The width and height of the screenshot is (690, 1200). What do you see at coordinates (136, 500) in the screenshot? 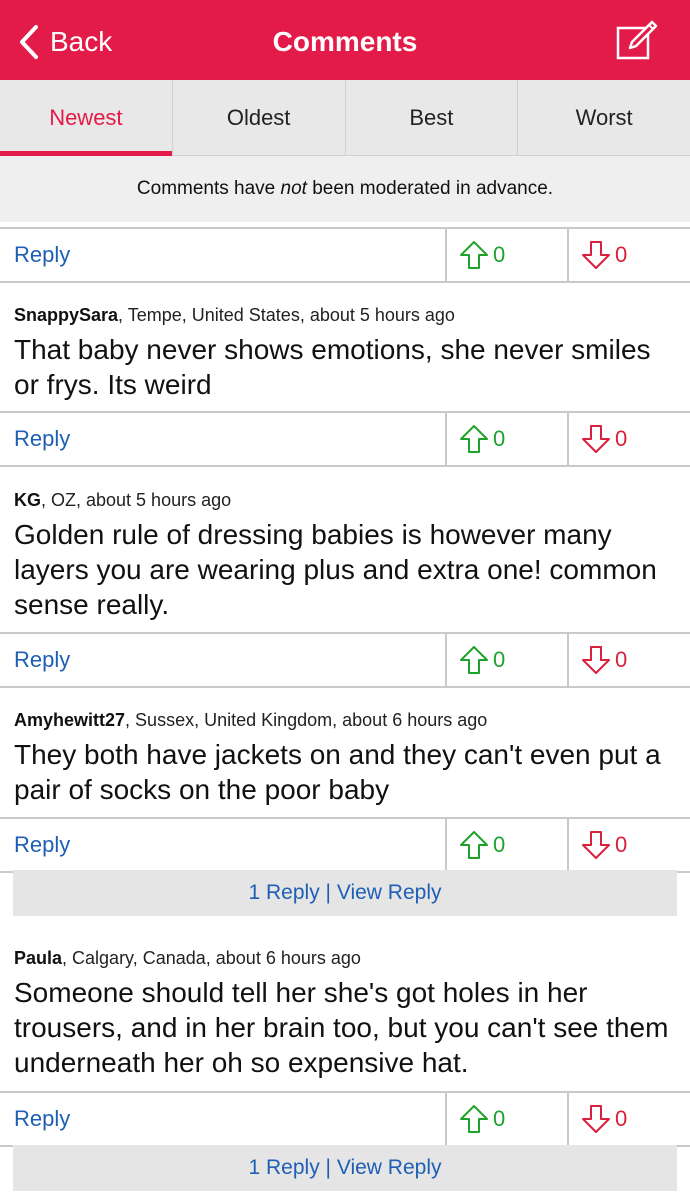
I see `comment-location-time: , OZ, about 5 hours ago` at bounding box center [136, 500].